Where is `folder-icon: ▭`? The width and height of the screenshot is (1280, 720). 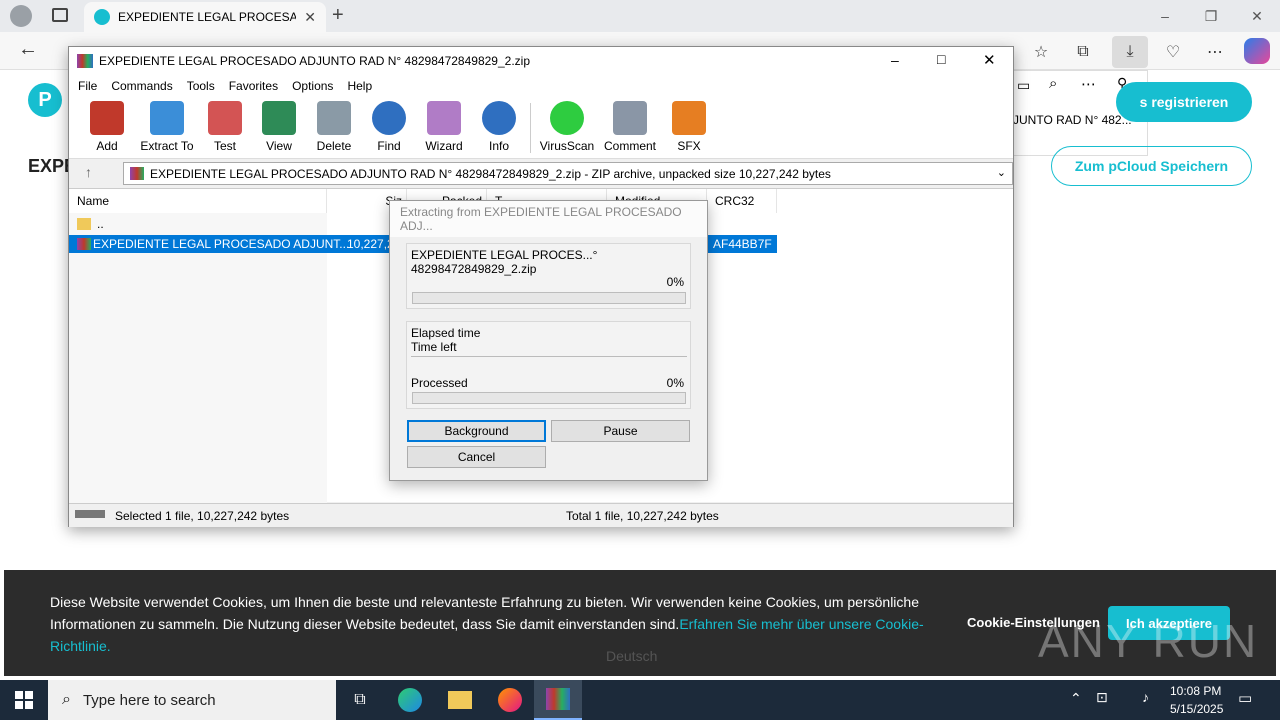
folder-icon: ▭ is located at coordinates (1023, 85).